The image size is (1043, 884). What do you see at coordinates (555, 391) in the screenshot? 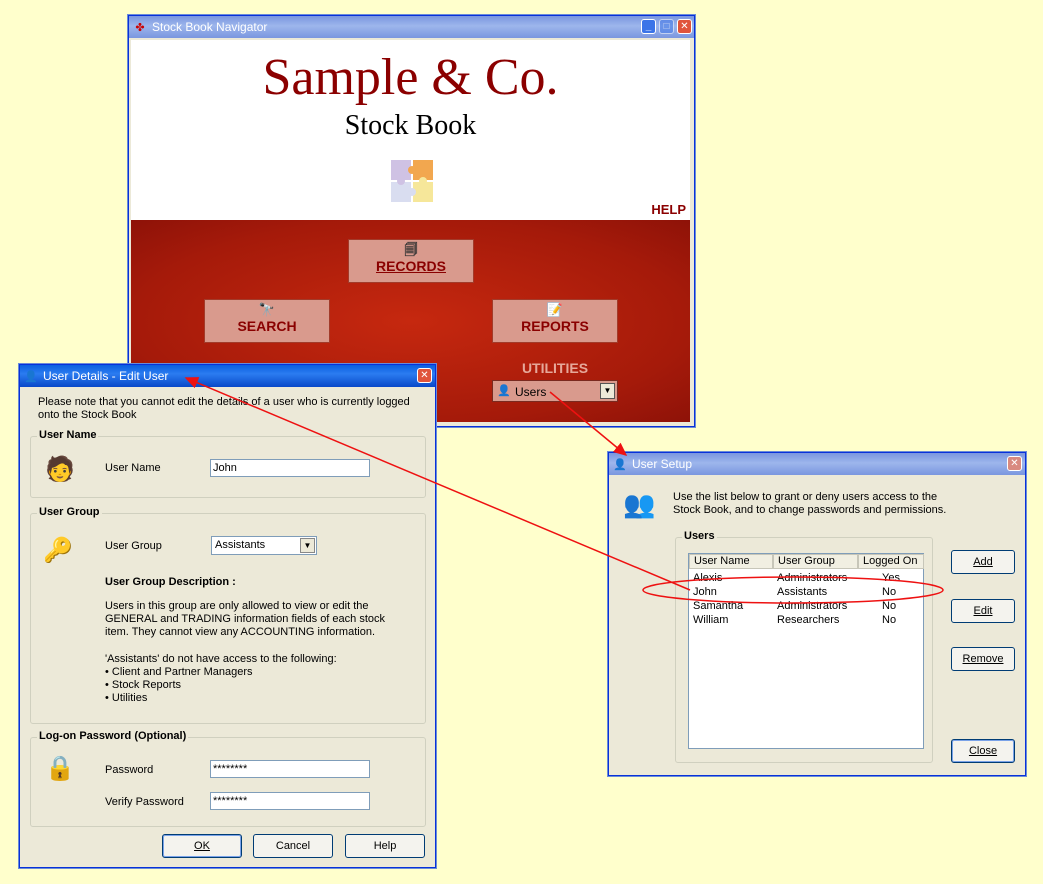
I see `utilities-dropdown: 👤 Users ▼` at bounding box center [555, 391].